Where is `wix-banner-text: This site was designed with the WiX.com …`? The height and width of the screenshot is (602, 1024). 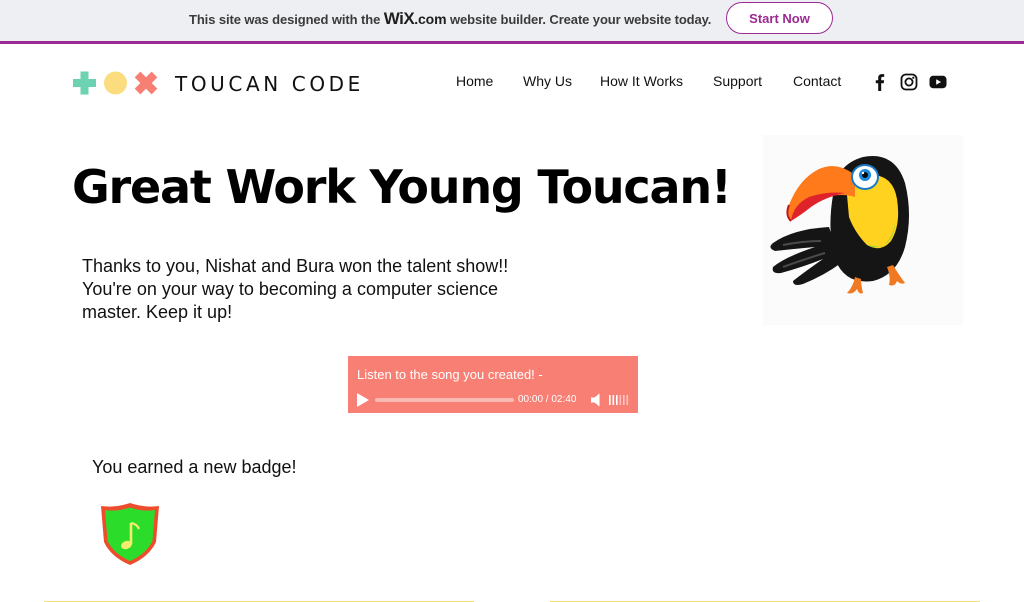 wix-banner-text: This site was designed with the WiX.com … is located at coordinates (450, 19).